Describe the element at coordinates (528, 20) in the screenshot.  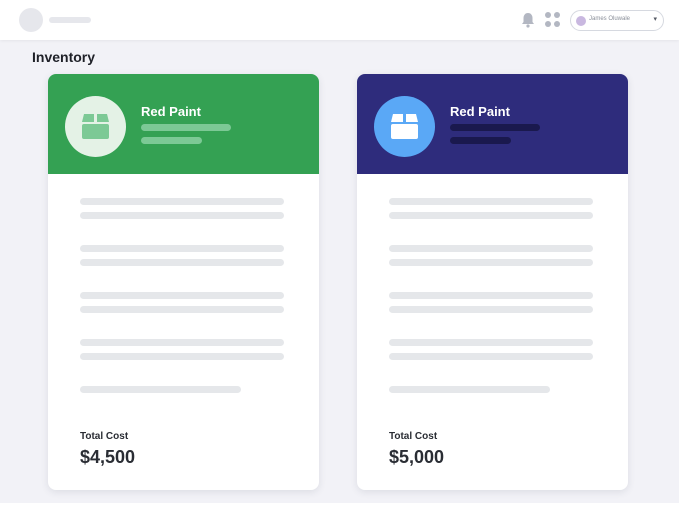
I see `bell-icon` at that location.